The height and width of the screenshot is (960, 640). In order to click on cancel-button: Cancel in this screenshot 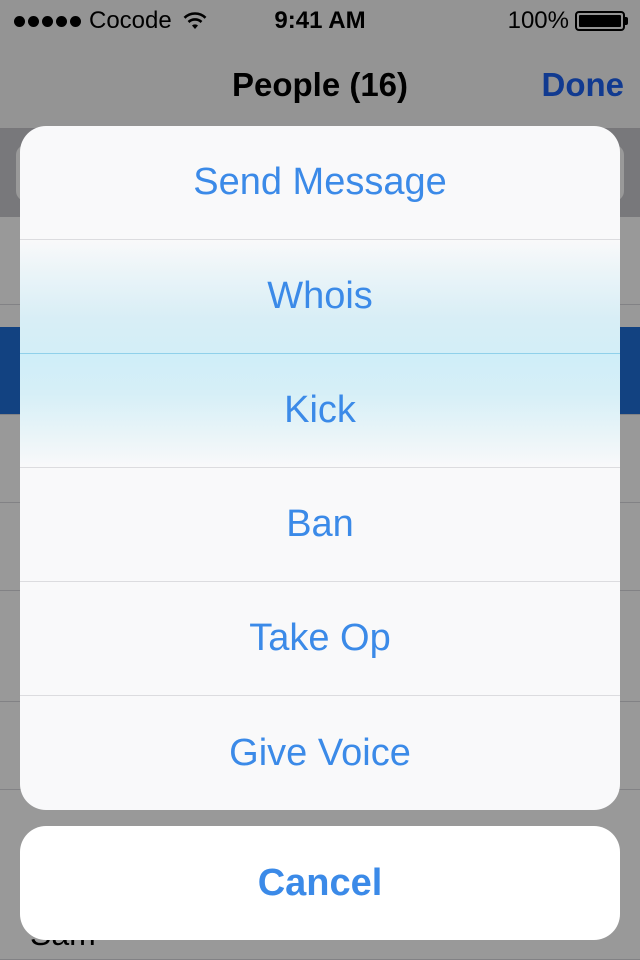, I will do `click(320, 883)`.